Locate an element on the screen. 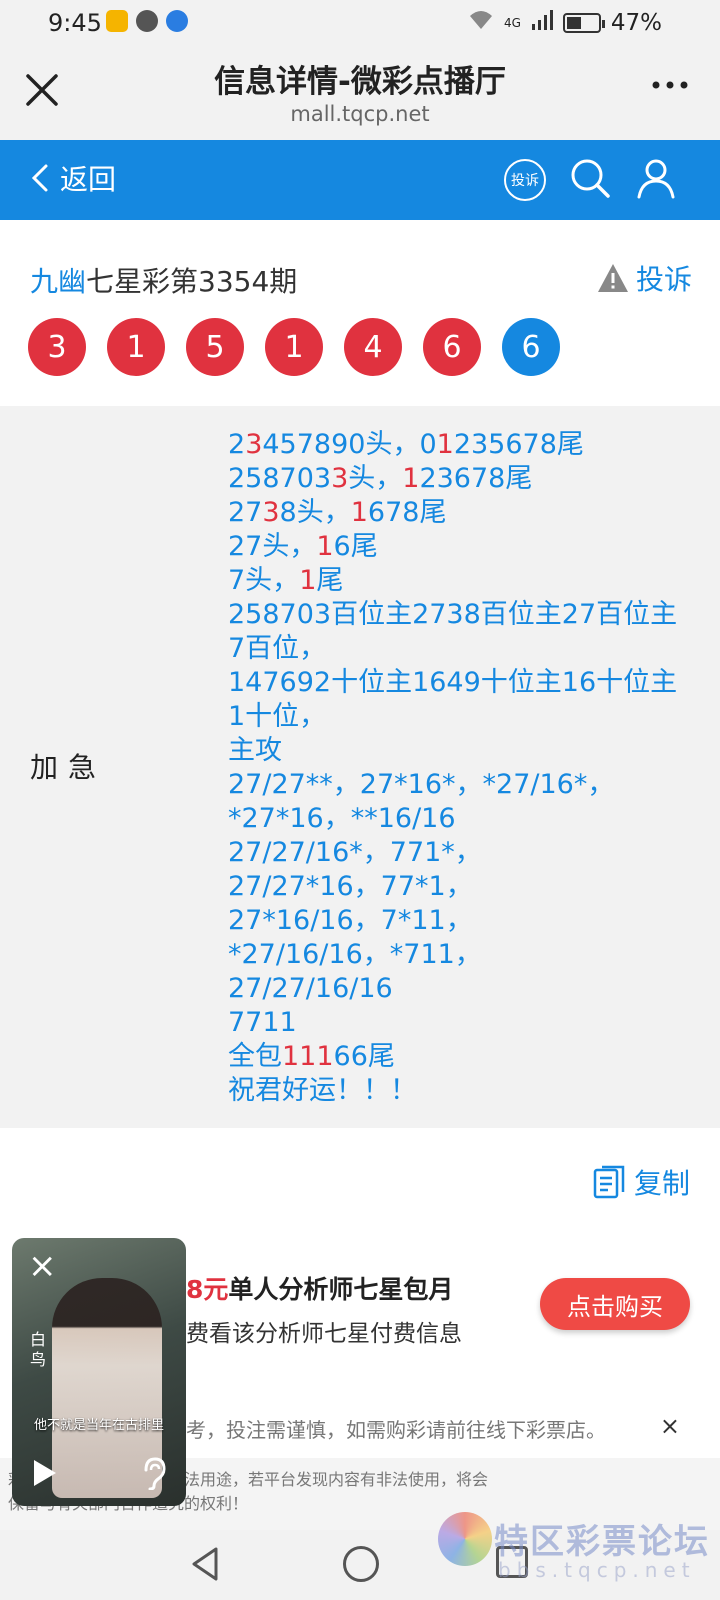  content-text: 457890头，0 is located at coordinates (349, 444).